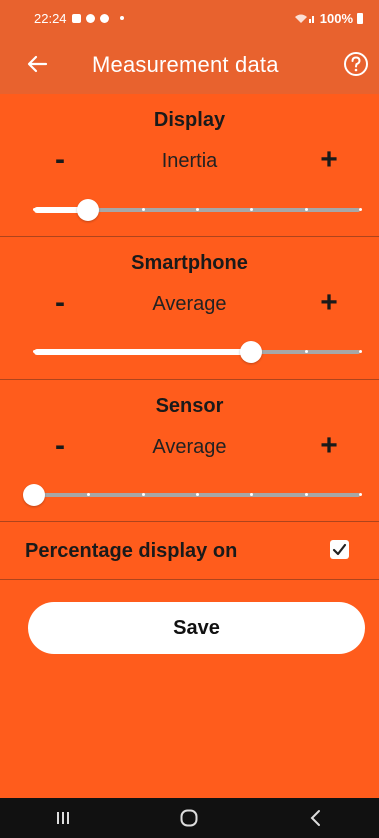 The width and height of the screenshot is (379, 838). I want to click on sensor-slider, so click(192, 495).